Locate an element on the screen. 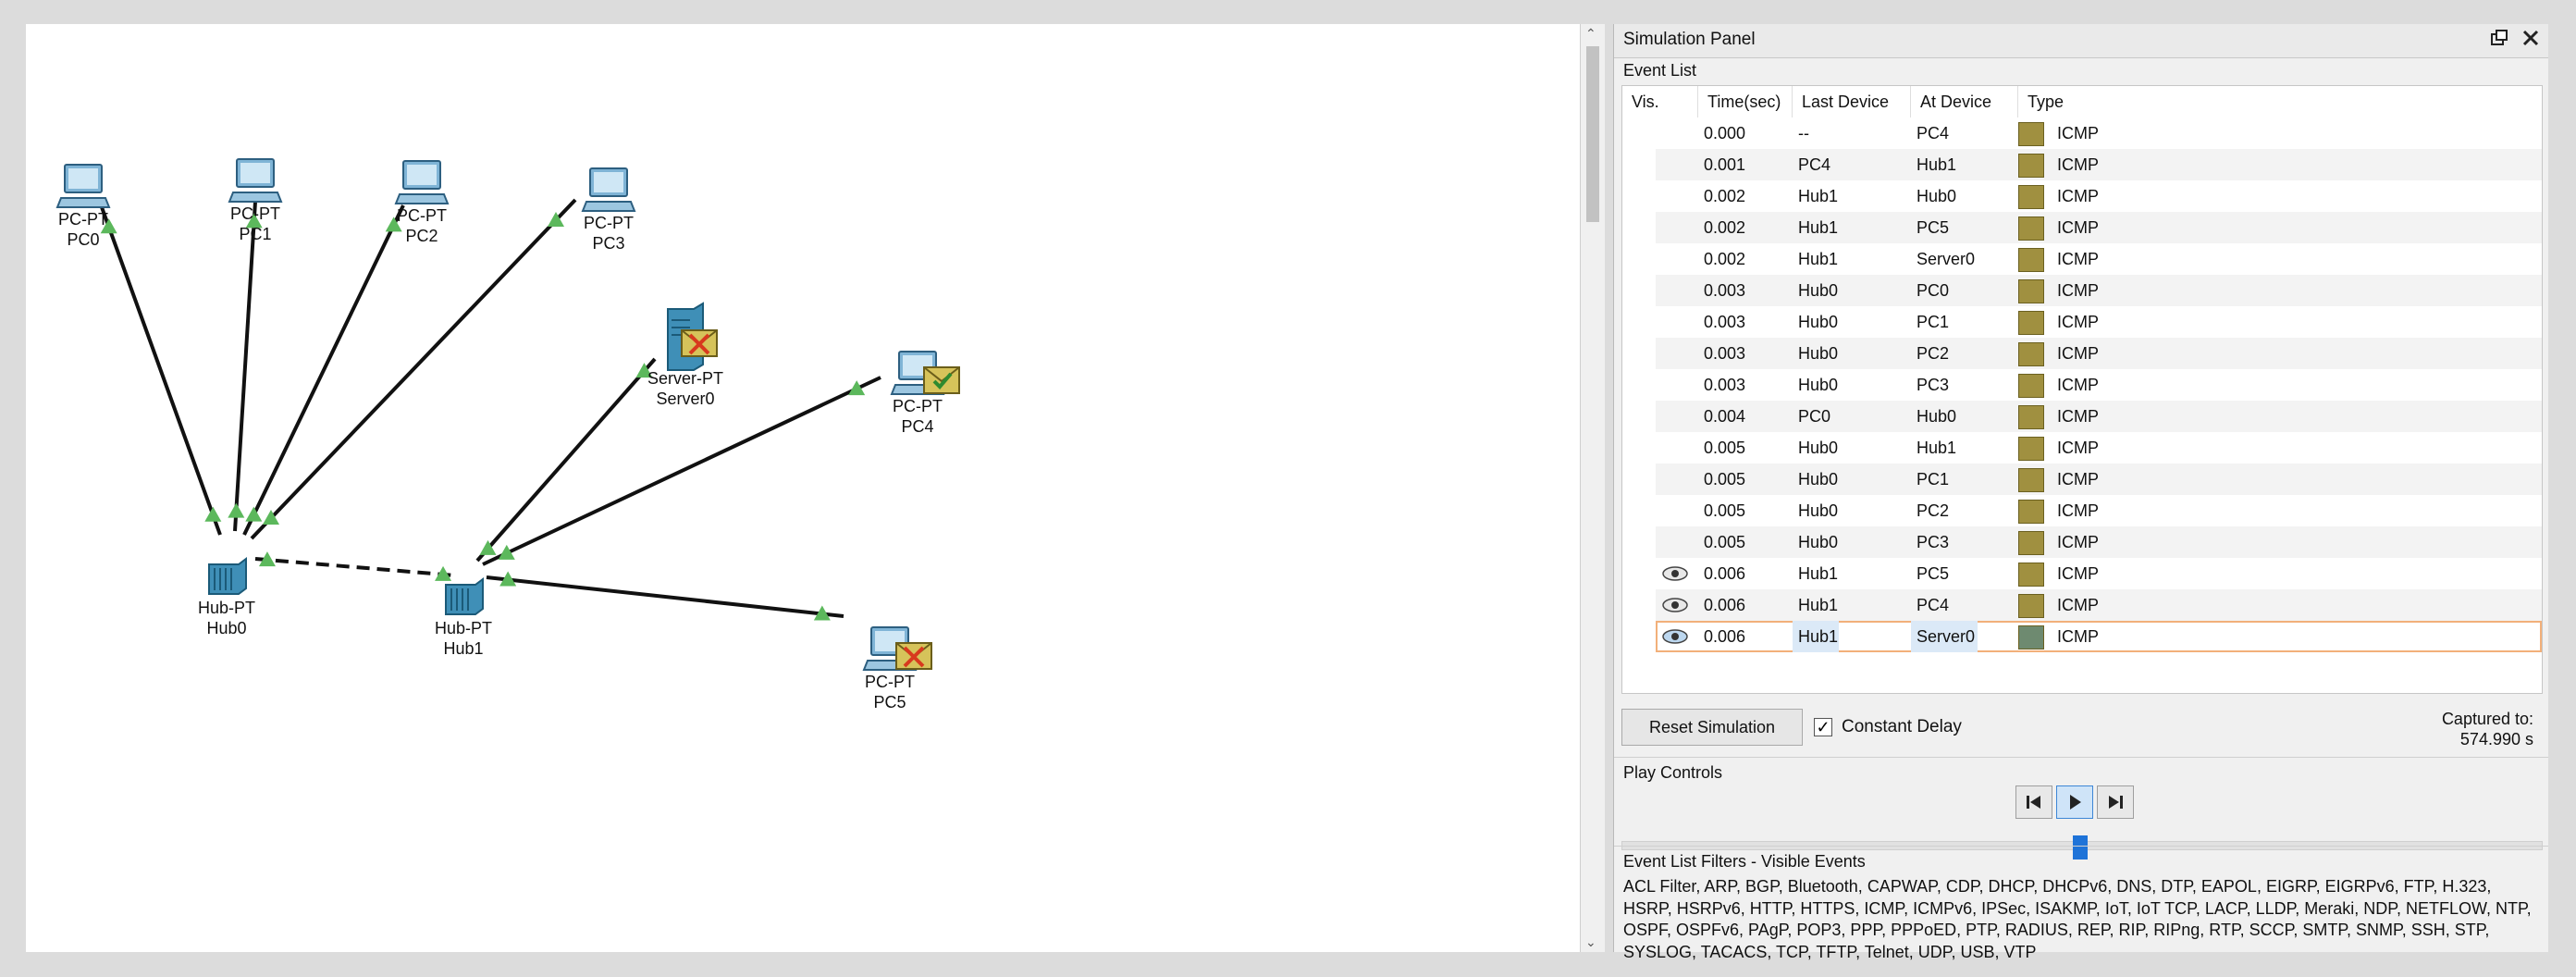  event-time-cell: 0.004 is located at coordinates (1725, 416).